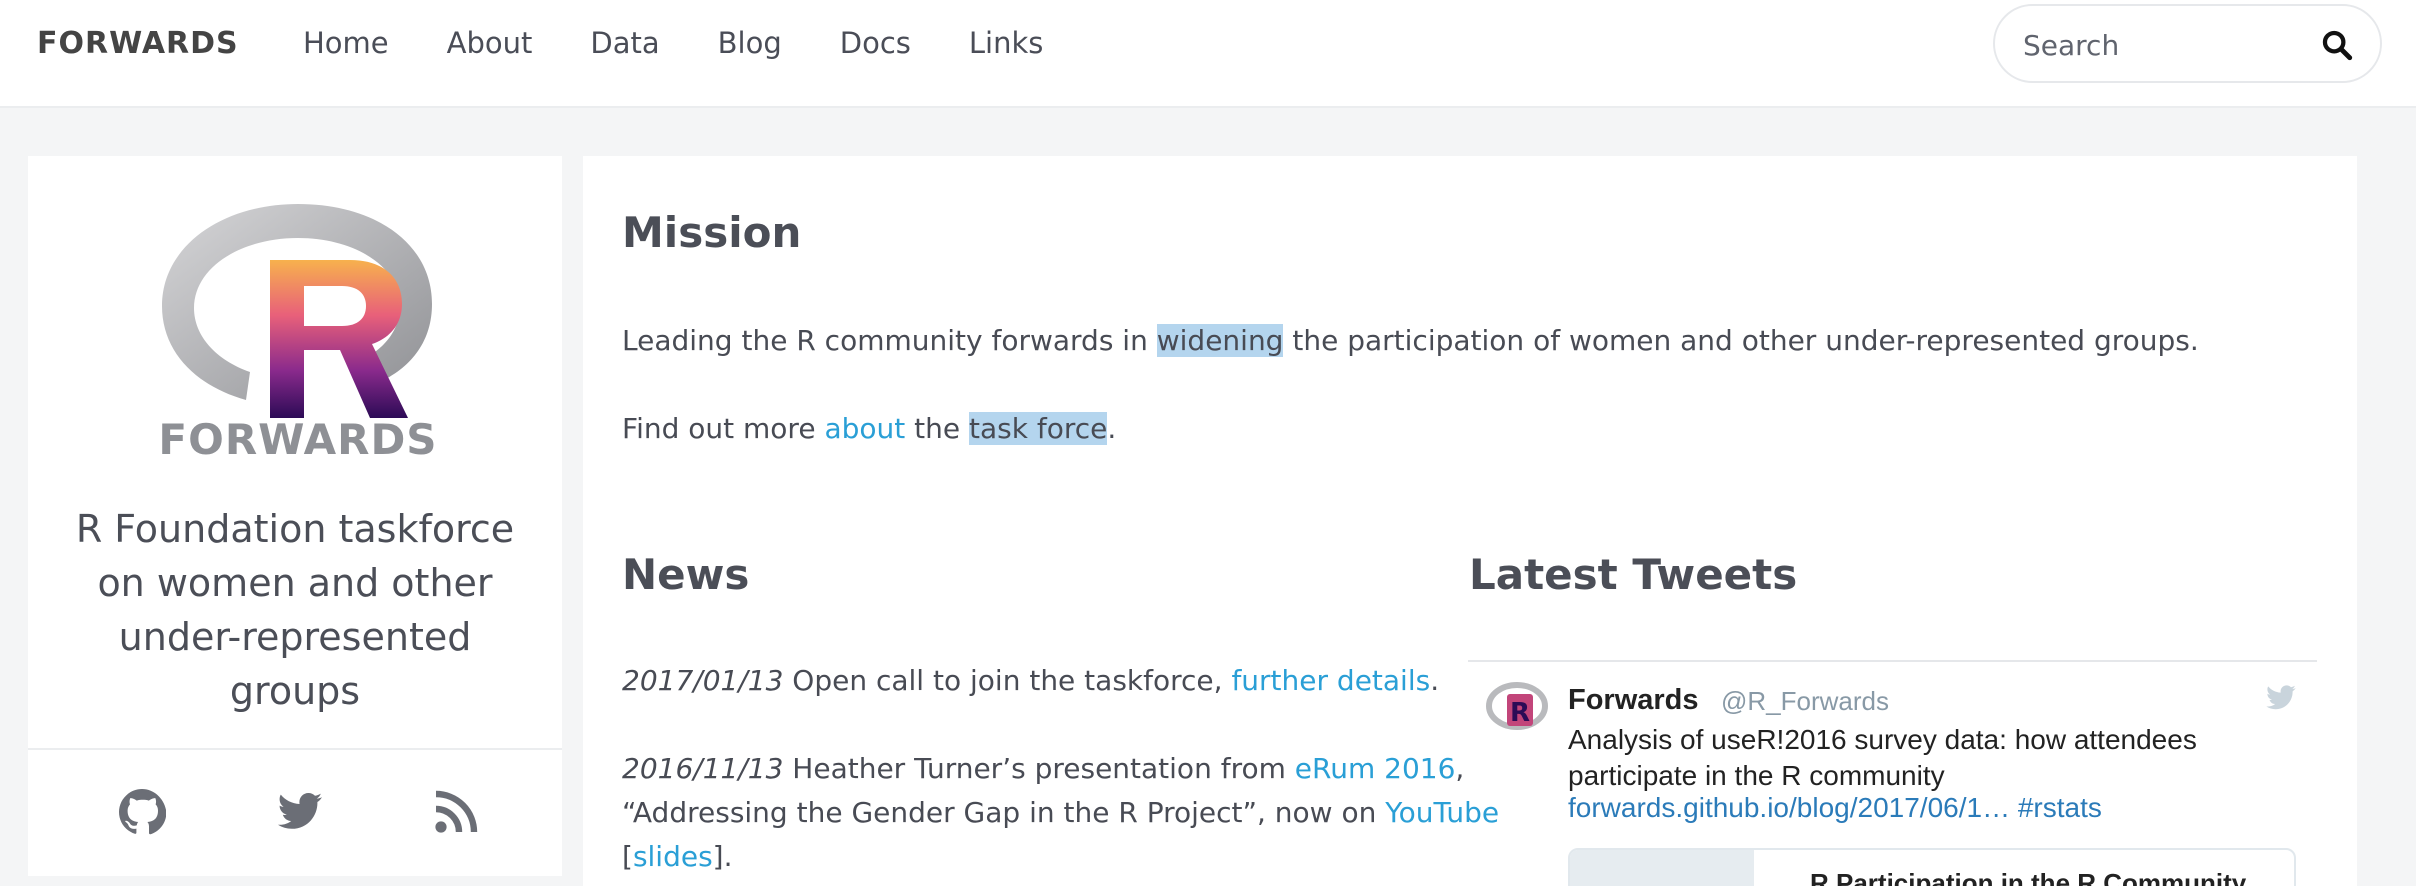  I want to click on tweet-link-card: R Participation in the R Community, so click(1932, 867).